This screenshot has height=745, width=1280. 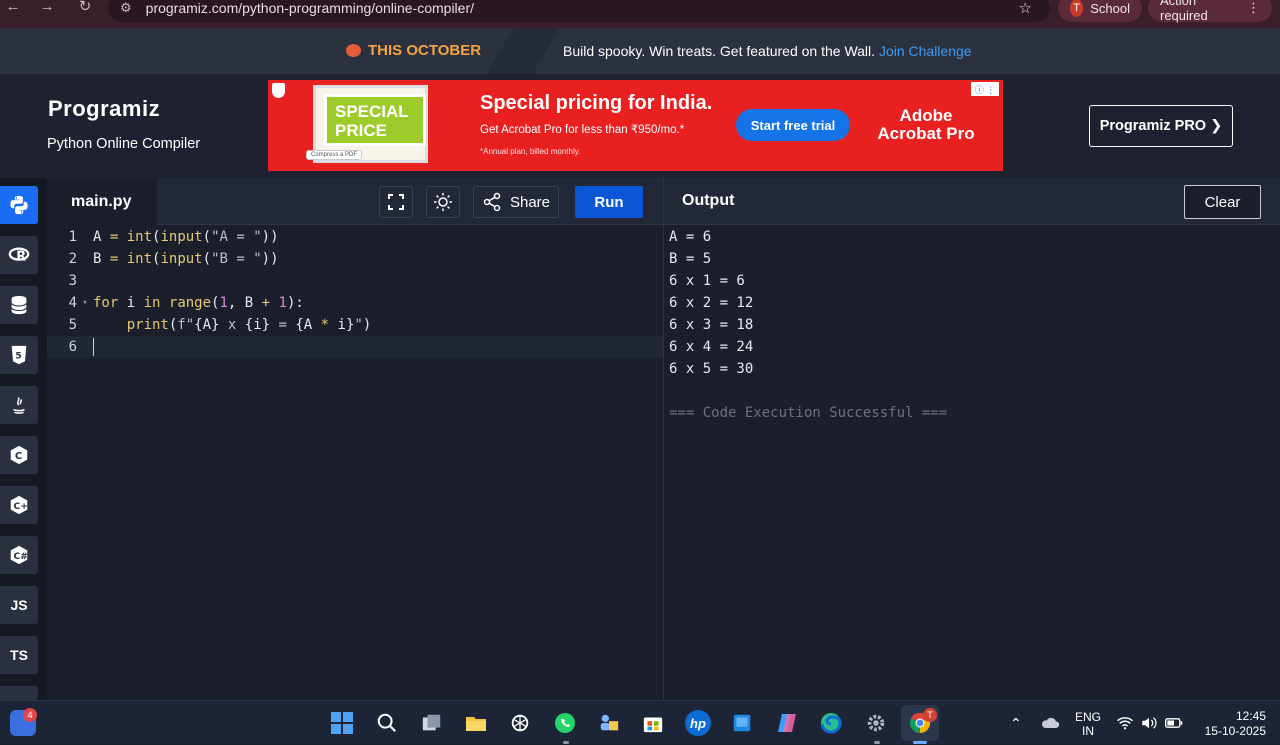 I want to click on onedrive-cloud-icon, so click(x=1050, y=723).